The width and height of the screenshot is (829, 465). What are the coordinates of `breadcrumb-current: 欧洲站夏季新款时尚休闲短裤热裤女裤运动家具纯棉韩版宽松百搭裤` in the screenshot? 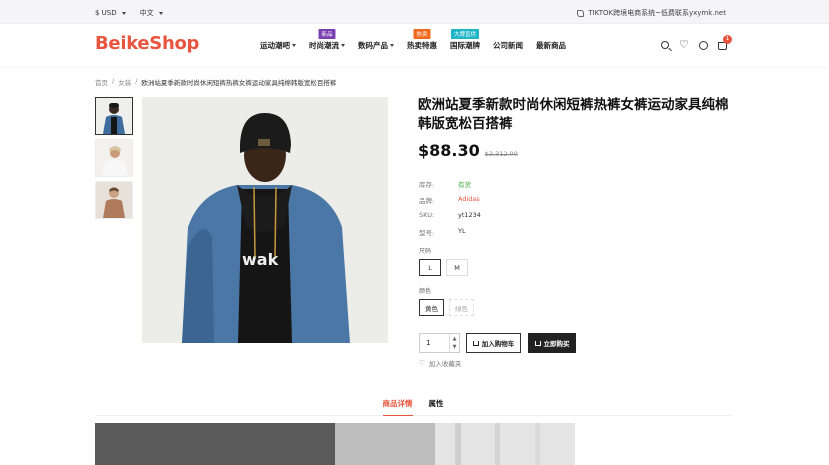 It's located at (239, 83).